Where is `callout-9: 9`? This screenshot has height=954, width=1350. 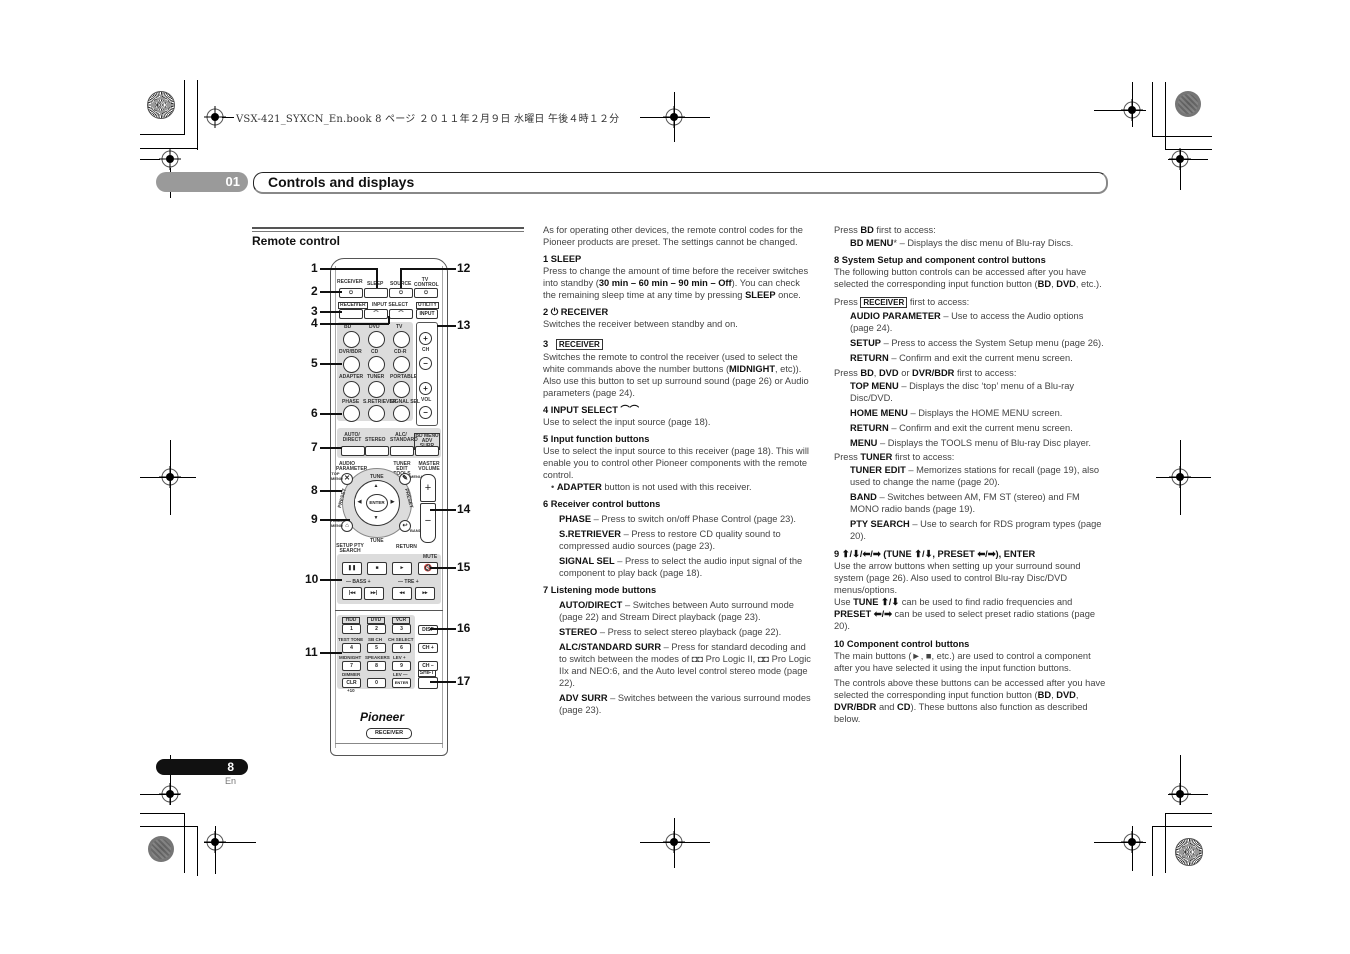
callout-9: 9 is located at coordinates (314, 519).